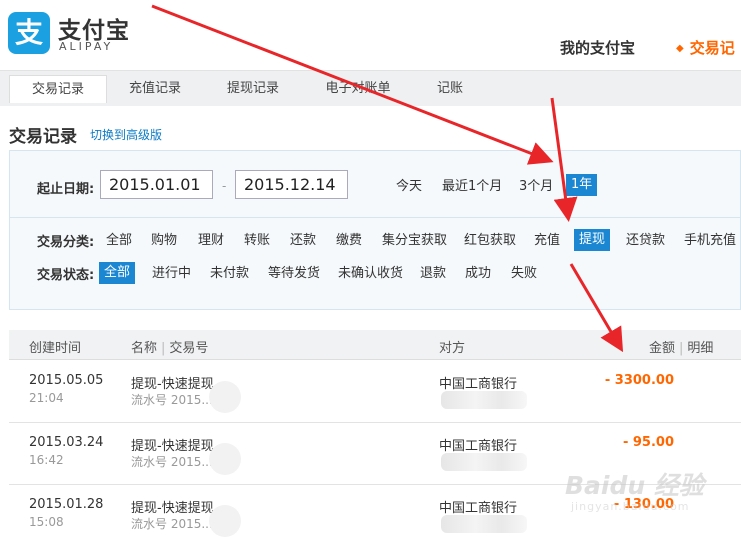 This screenshot has height=537, width=741. Describe the element at coordinates (303, 241) in the screenshot. I see `category-repayment: 还款` at that location.